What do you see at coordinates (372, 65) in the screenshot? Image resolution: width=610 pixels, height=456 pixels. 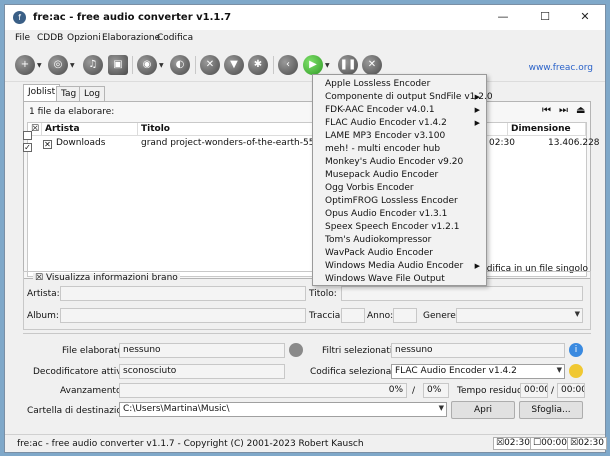 I see `stop-icon: ✕` at bounding box center [372, 65].